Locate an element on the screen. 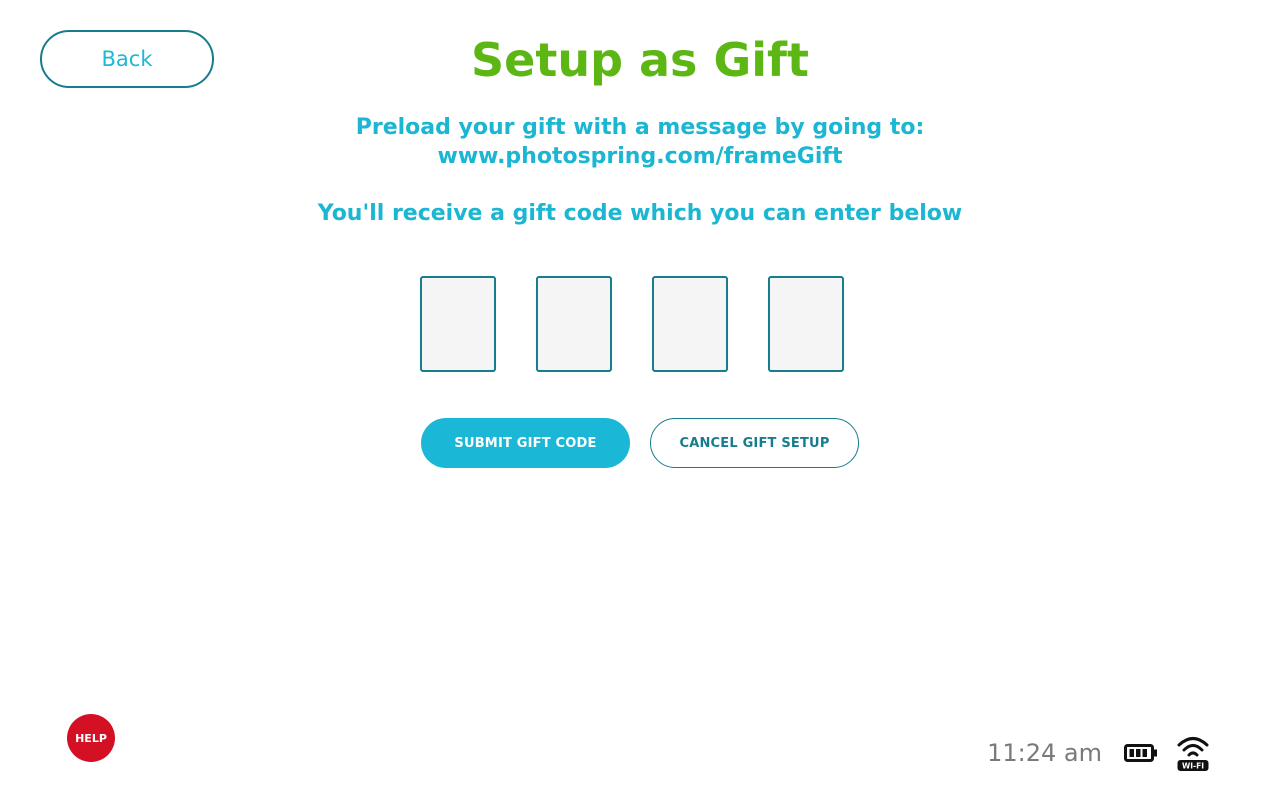  cancel-gift-setup-label: CANCEL GIFT SETUP is located at coordinates (754, 443).